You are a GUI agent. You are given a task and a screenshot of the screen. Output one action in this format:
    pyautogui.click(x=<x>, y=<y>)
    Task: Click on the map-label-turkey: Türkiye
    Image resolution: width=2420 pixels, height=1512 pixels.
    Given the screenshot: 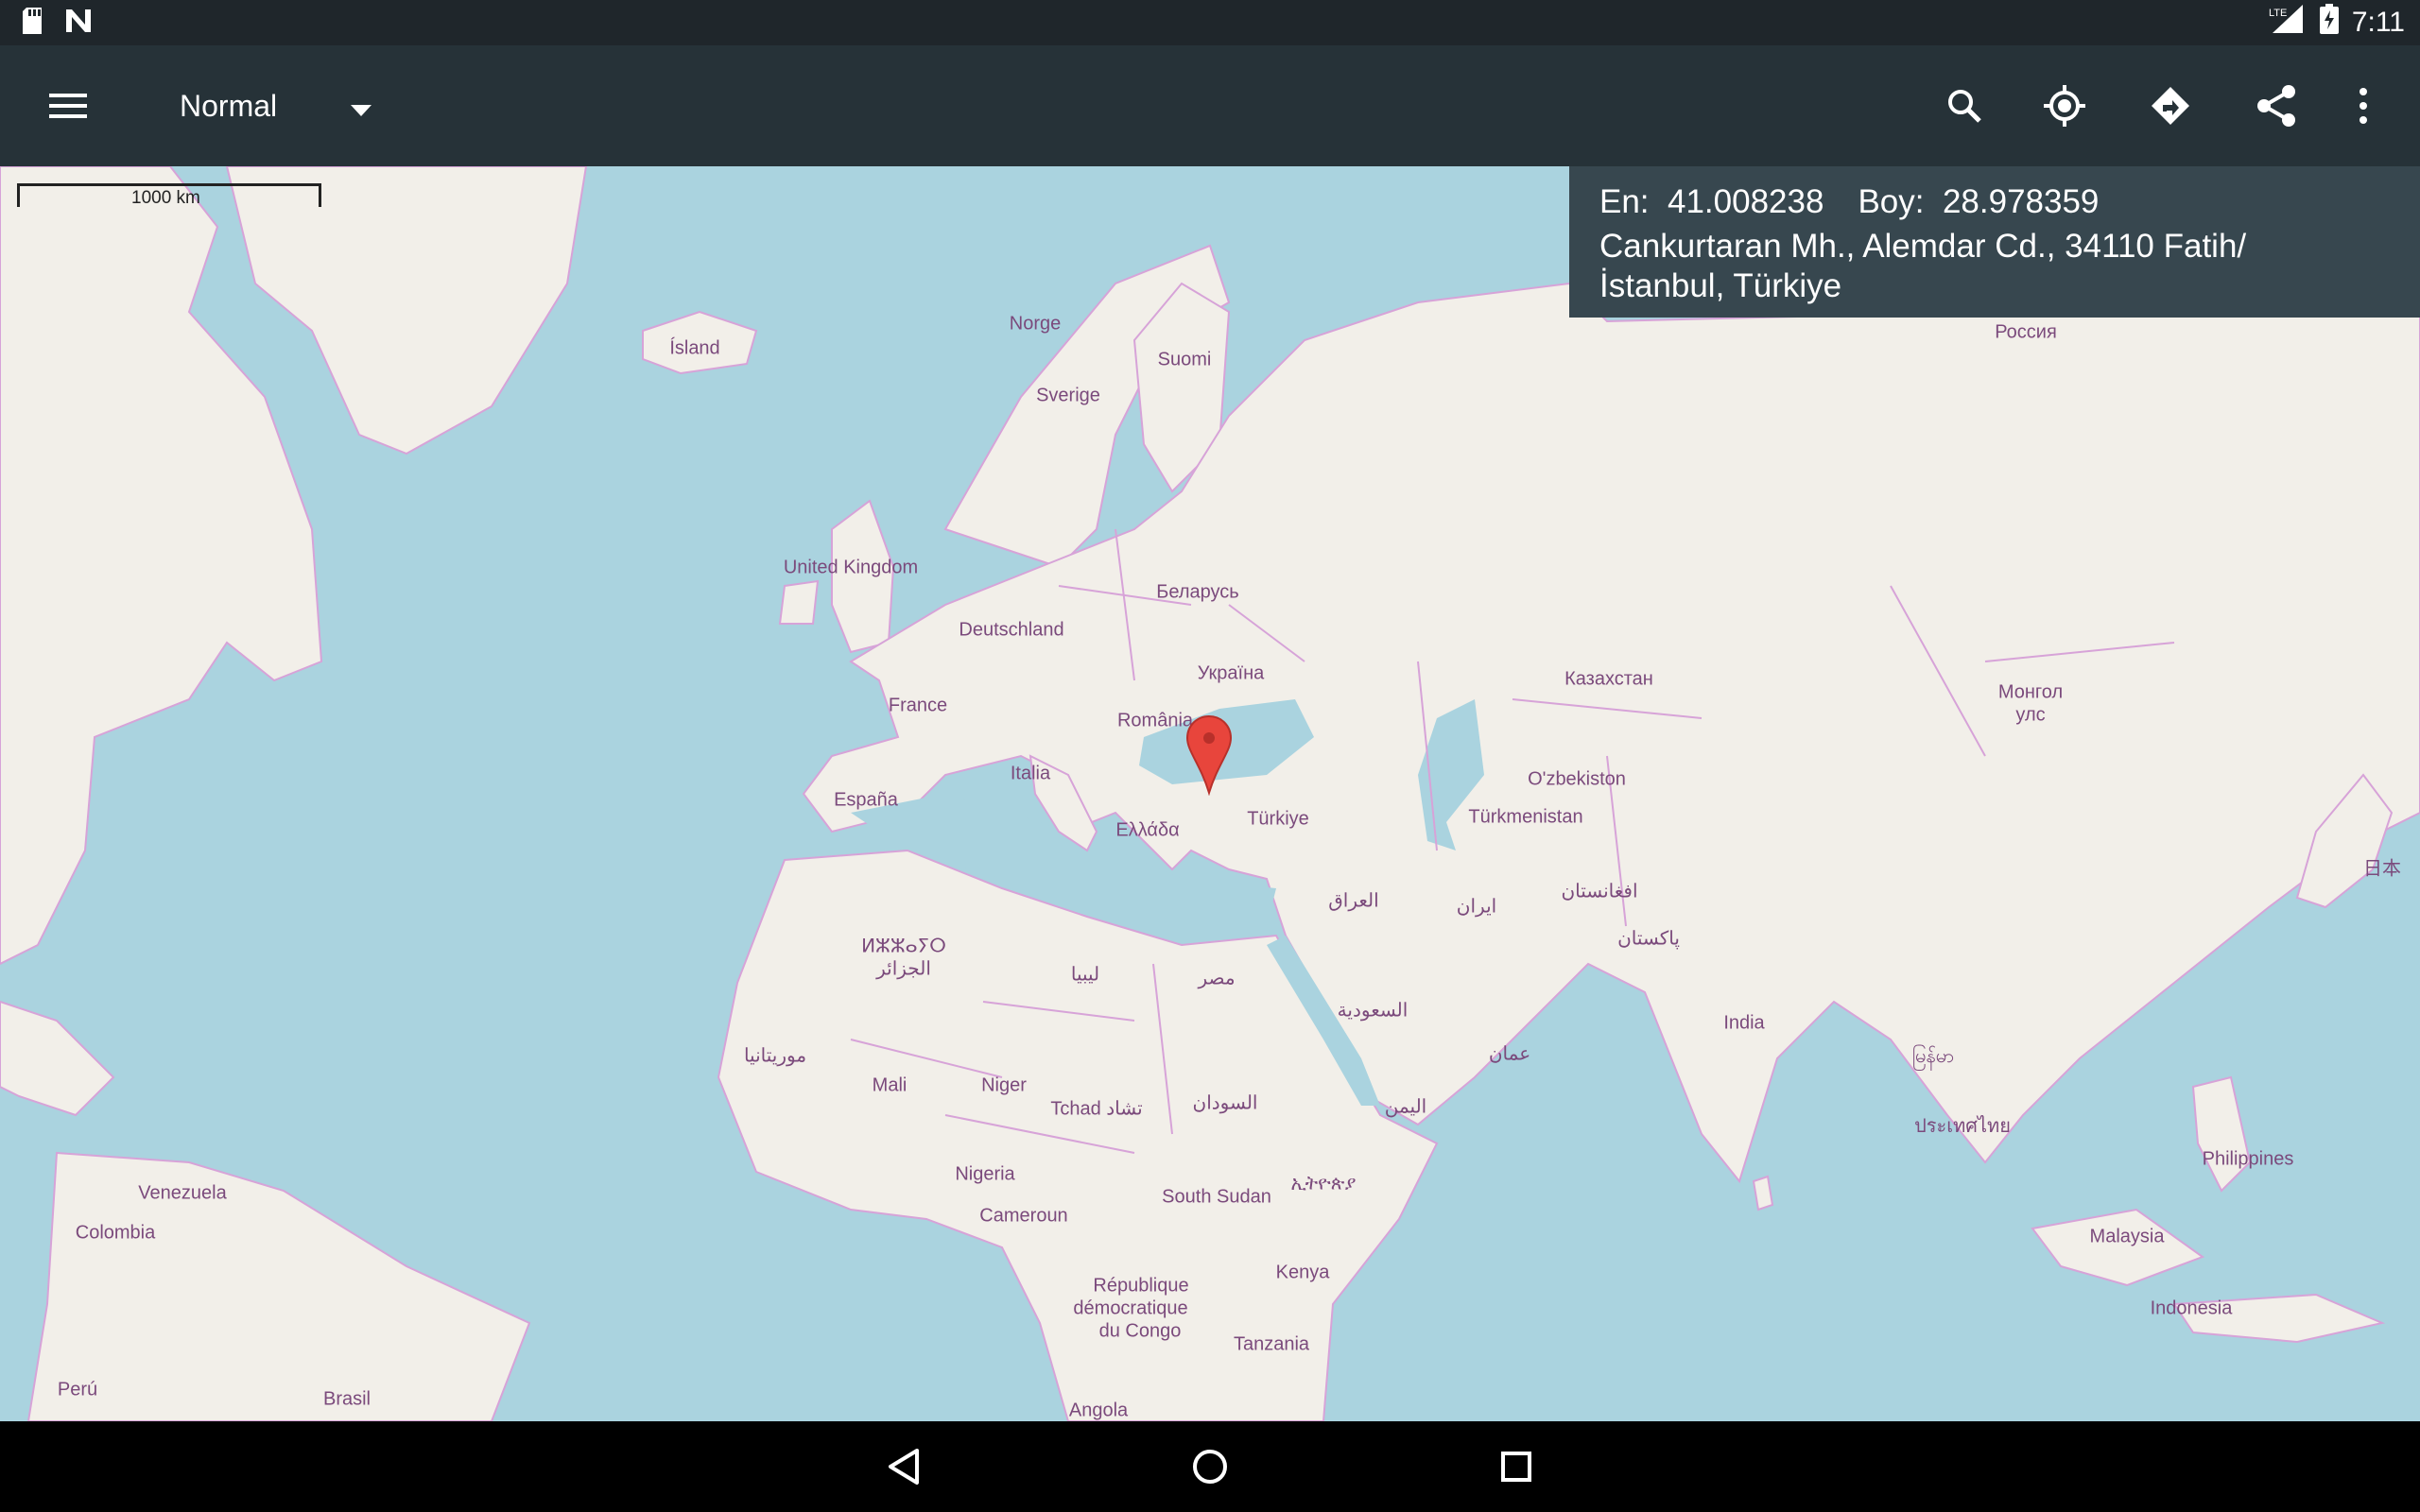 What is the action you would take?
    pyautogui.click(x=1278, y=819)
    